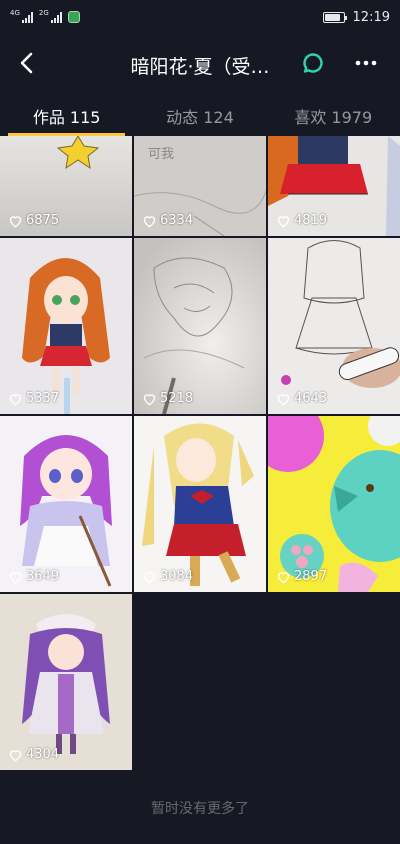 Image resolution: width=400 pixels, height=844 pixels. I want to click on battery-fill, so click(332, 17).